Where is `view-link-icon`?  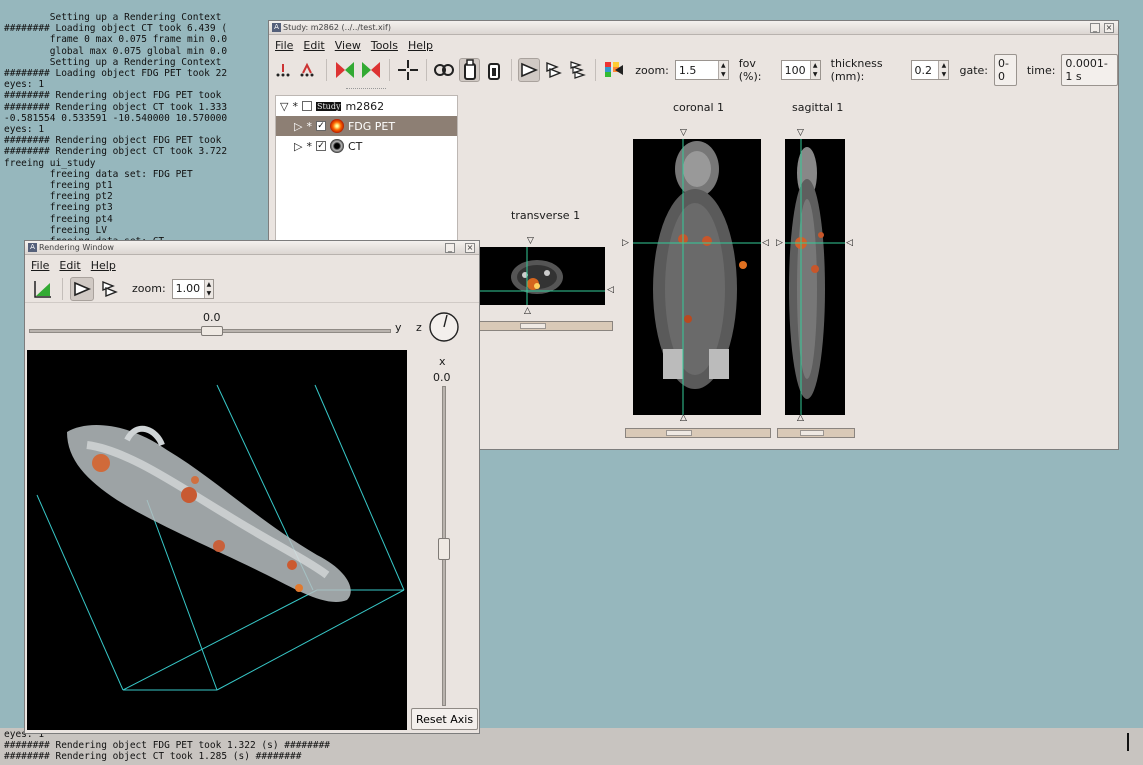 view-link-icon is located at coordinates (444, 70).